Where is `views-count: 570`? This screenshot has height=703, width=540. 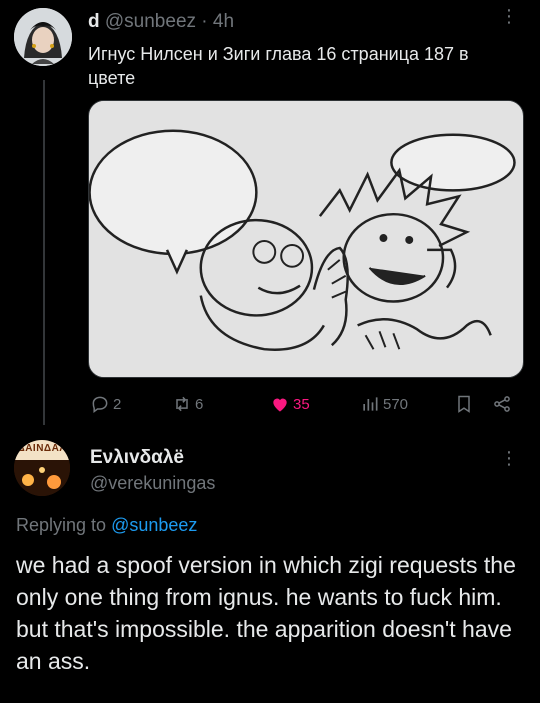 views-count: 570 is located at coordinates (396, 404).